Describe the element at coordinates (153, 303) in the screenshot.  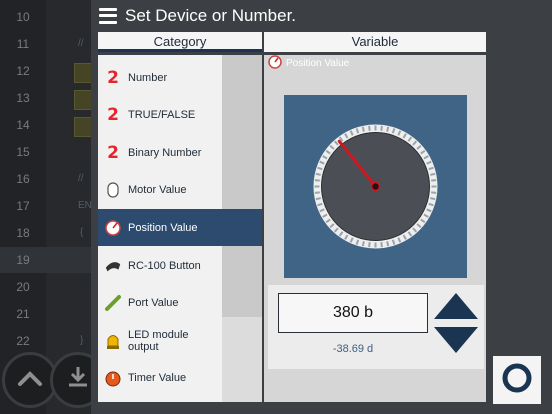
I see `category-label: Port Value` at that location.